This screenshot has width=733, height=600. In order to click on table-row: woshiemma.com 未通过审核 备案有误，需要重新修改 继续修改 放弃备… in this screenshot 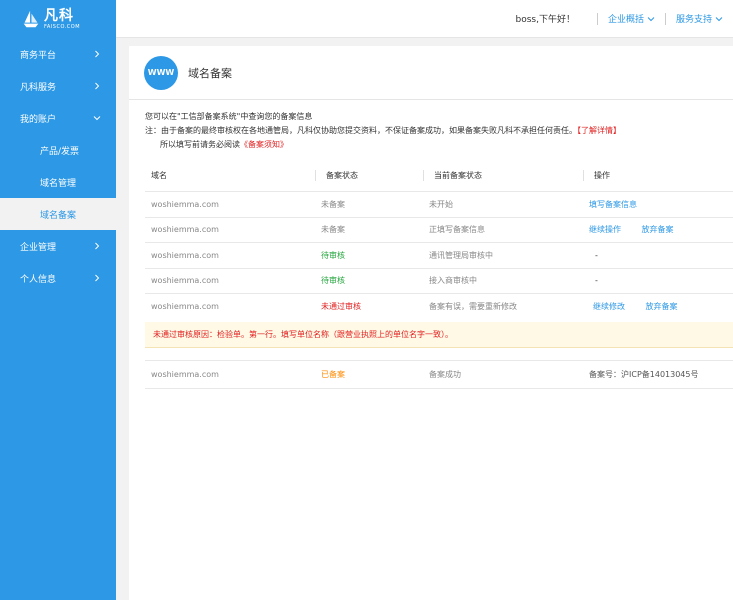, I will do `click(439, 307)`.